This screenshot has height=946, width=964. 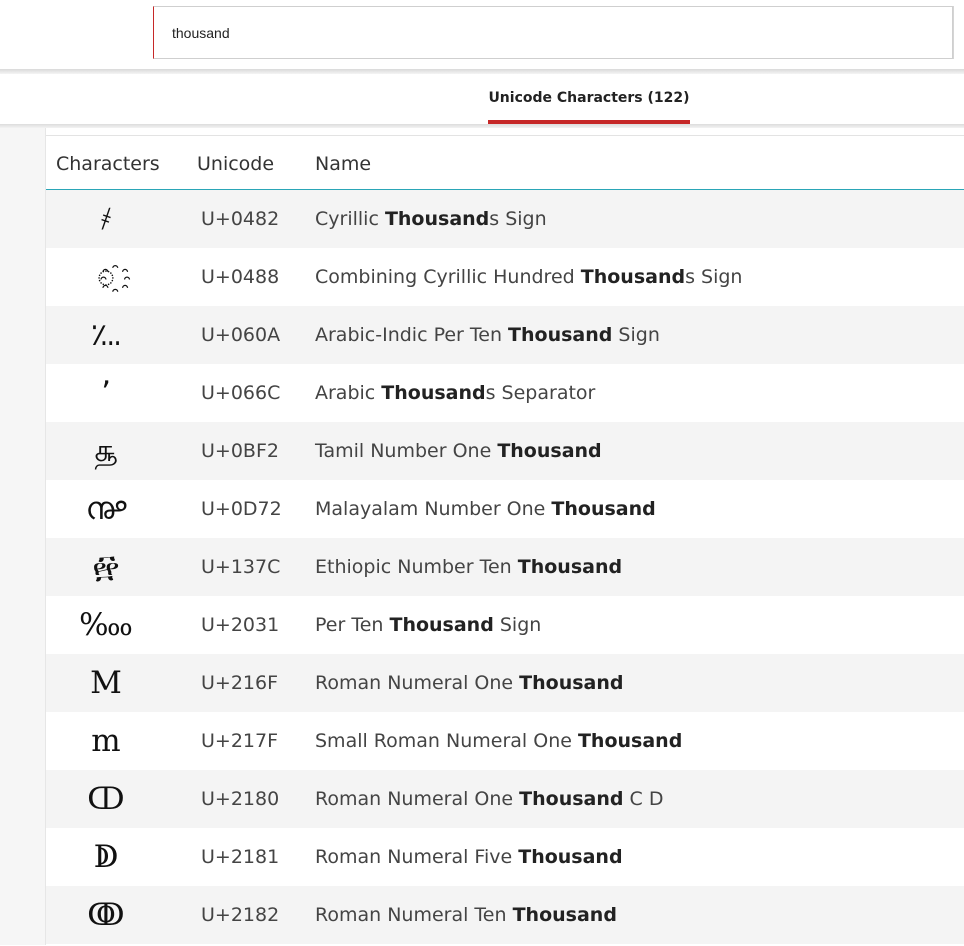 I want to click on character-glyph: ↂ, so click(x=106, y=915).